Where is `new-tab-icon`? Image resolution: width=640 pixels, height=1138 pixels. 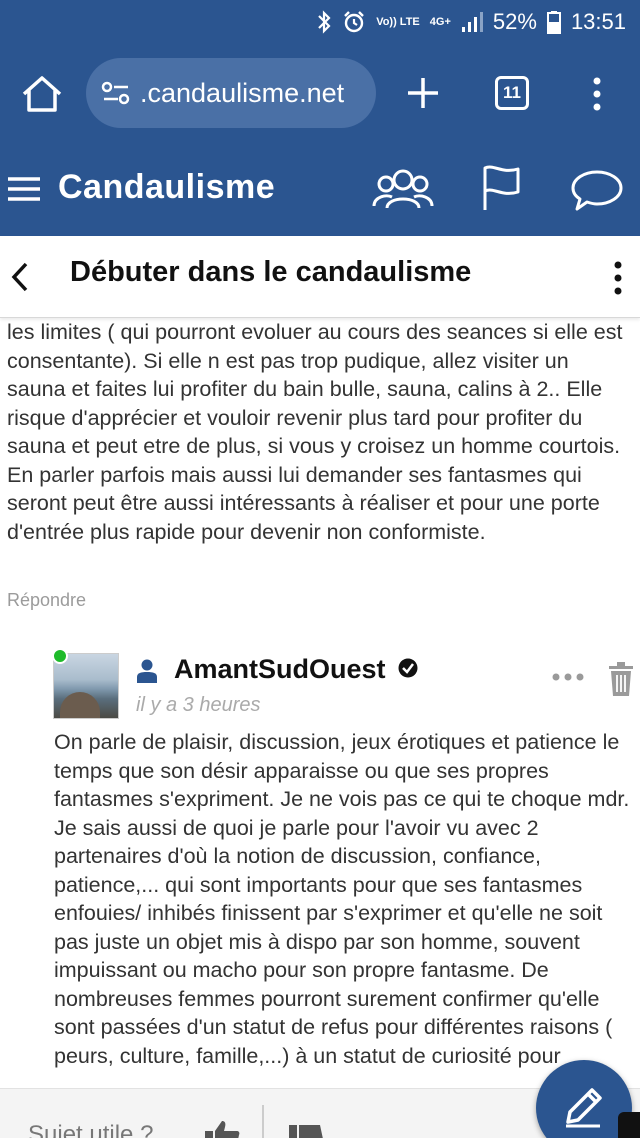
new-tab-icon is located at coordinates (423, 93).